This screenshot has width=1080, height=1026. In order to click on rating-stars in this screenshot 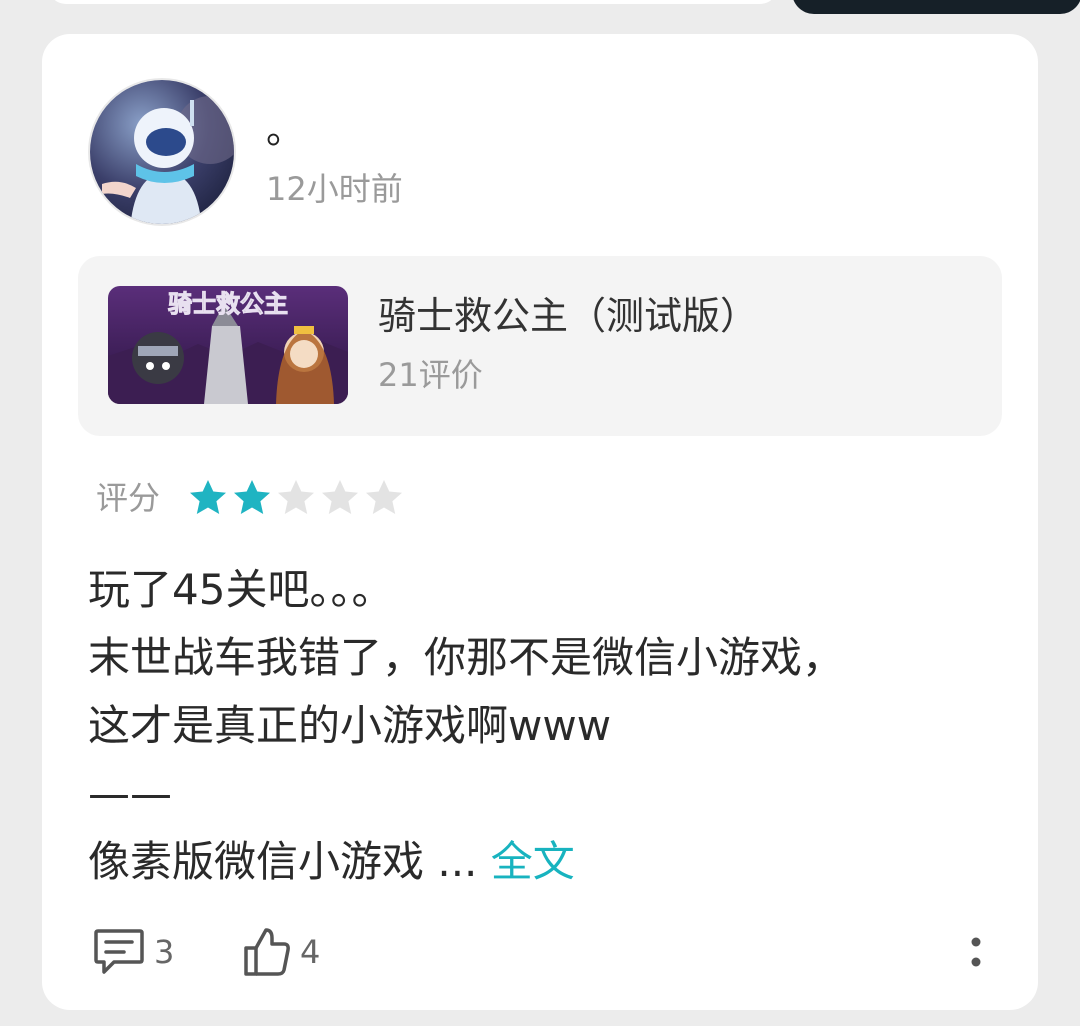, I will do `click(296, 498)`.